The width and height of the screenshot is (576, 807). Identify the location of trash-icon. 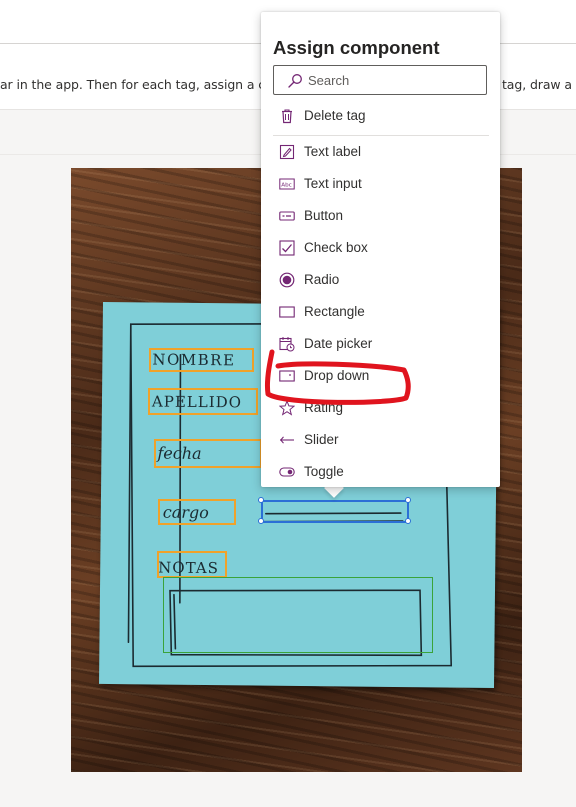
(287, 116).